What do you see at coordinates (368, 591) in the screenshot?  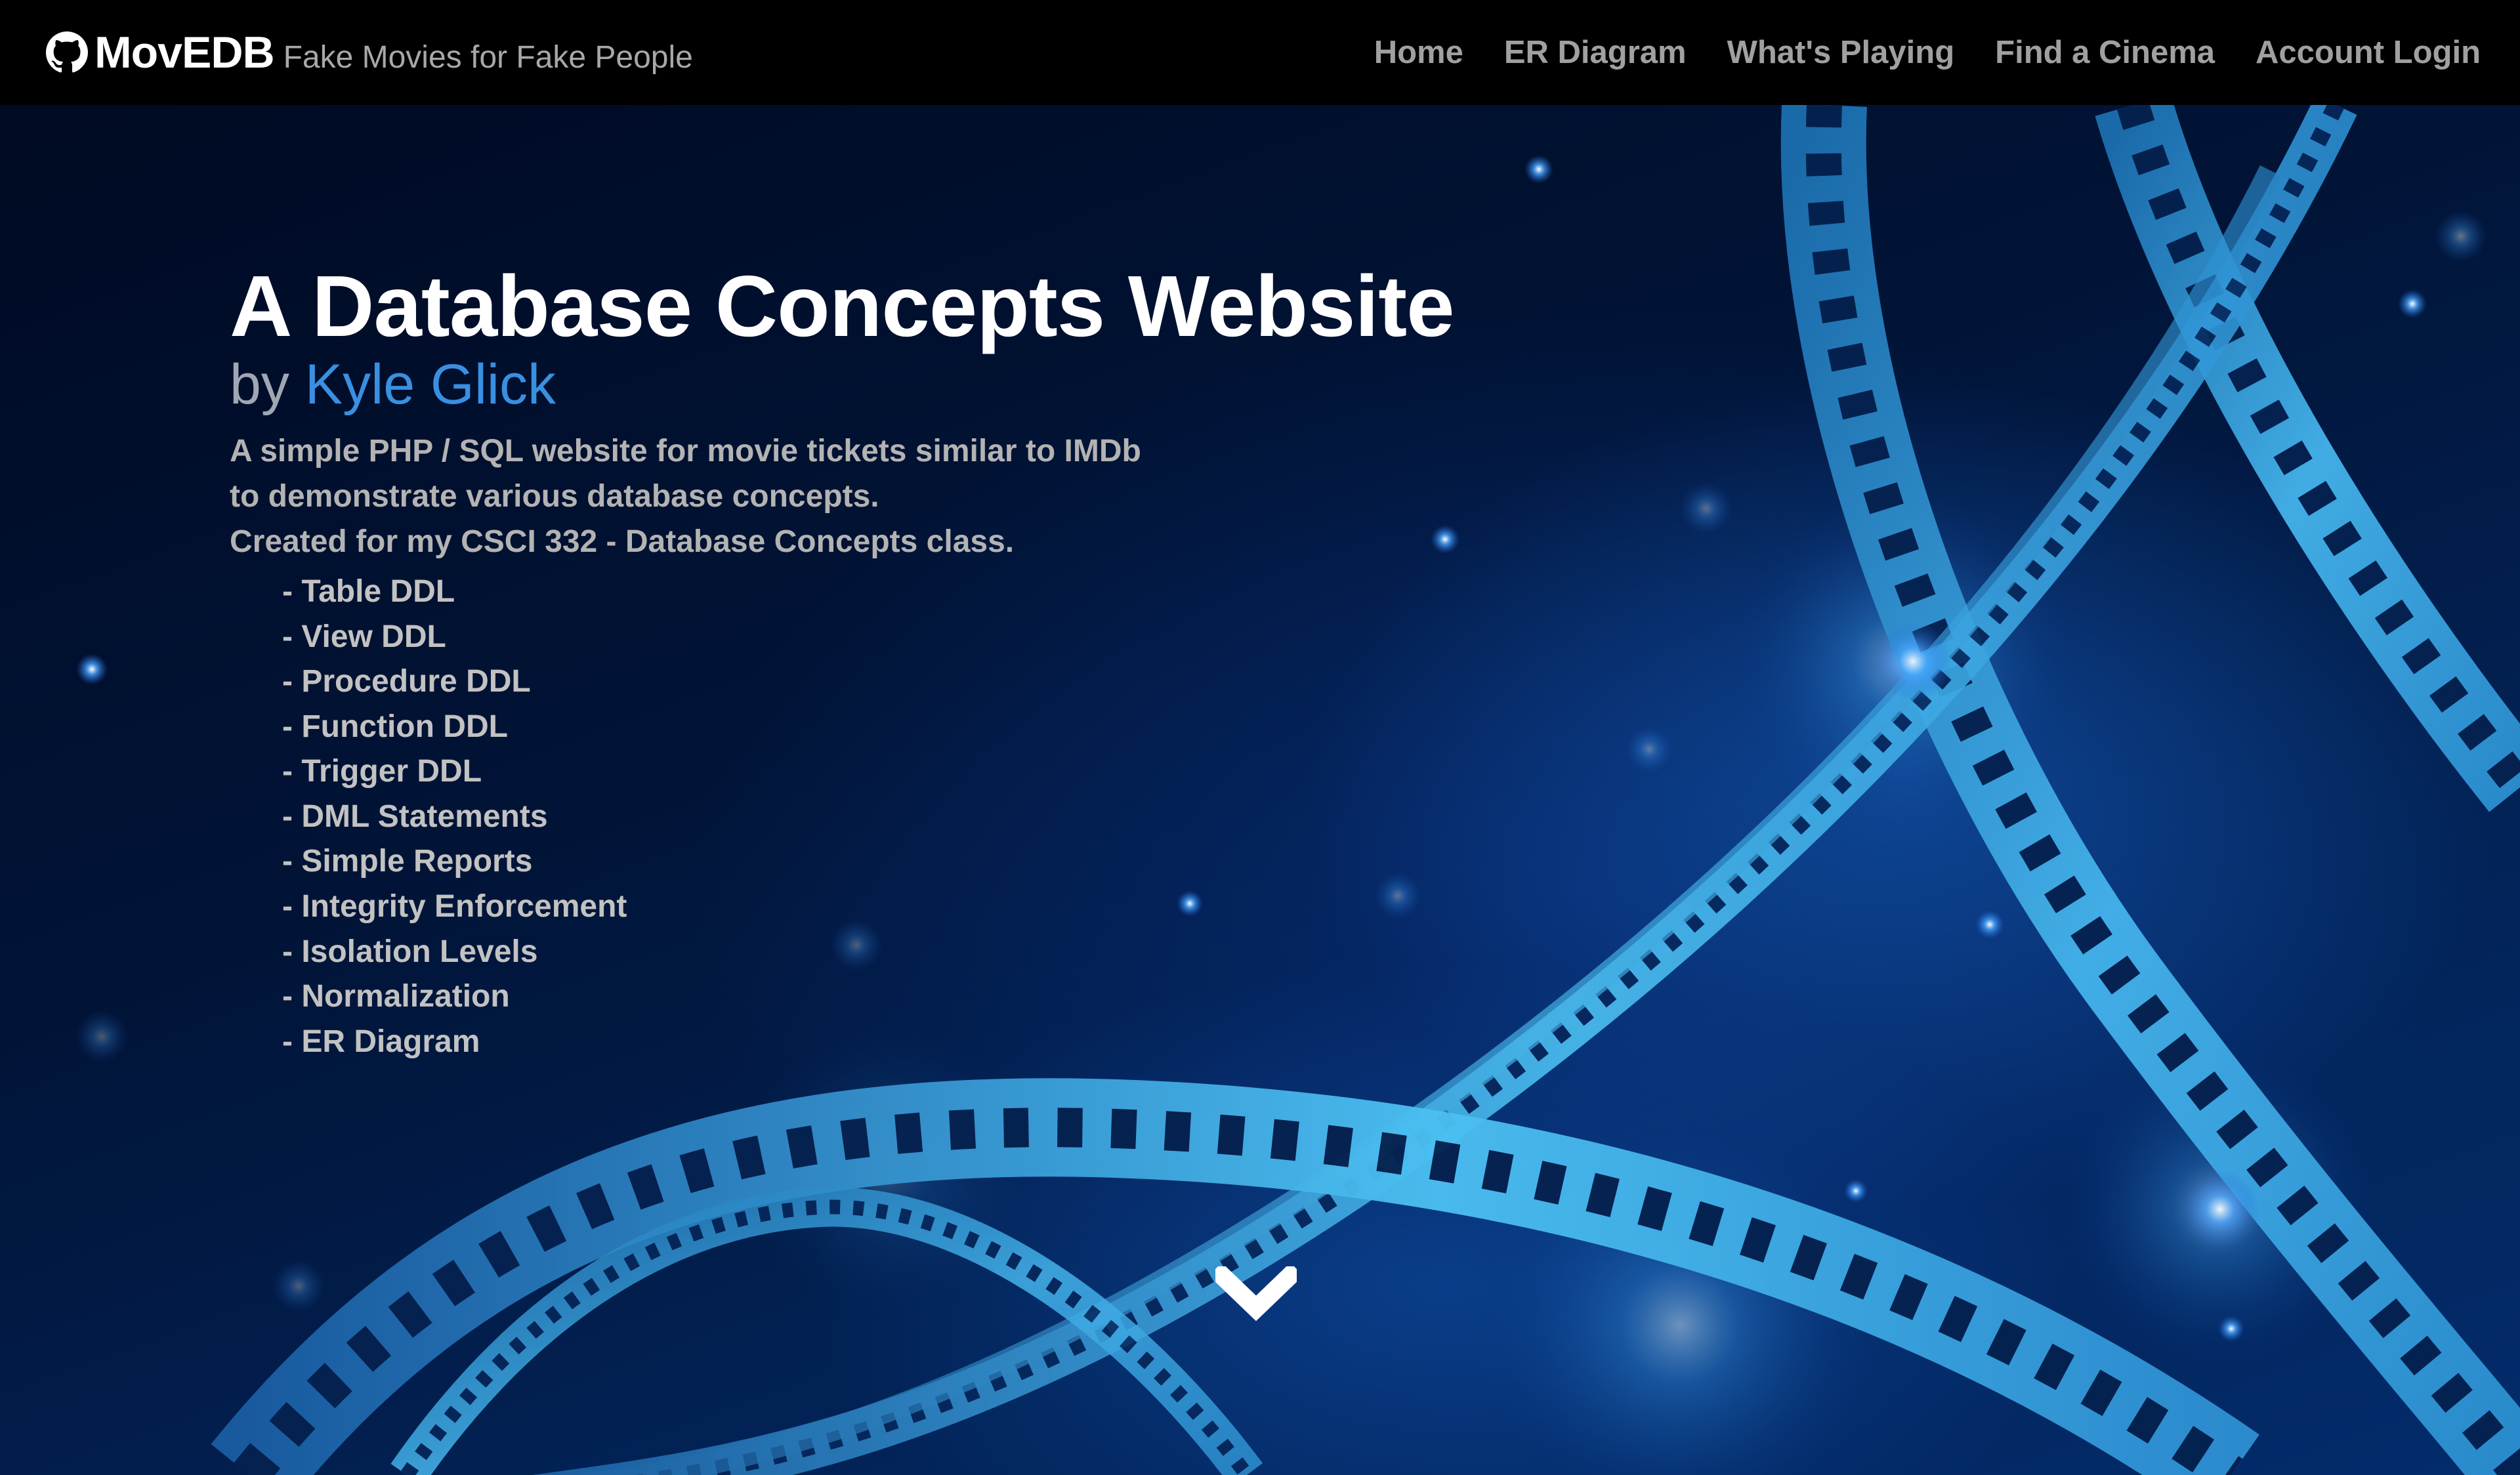 I see `feature-item: - Table DDL` at bounding box center [368, 591].